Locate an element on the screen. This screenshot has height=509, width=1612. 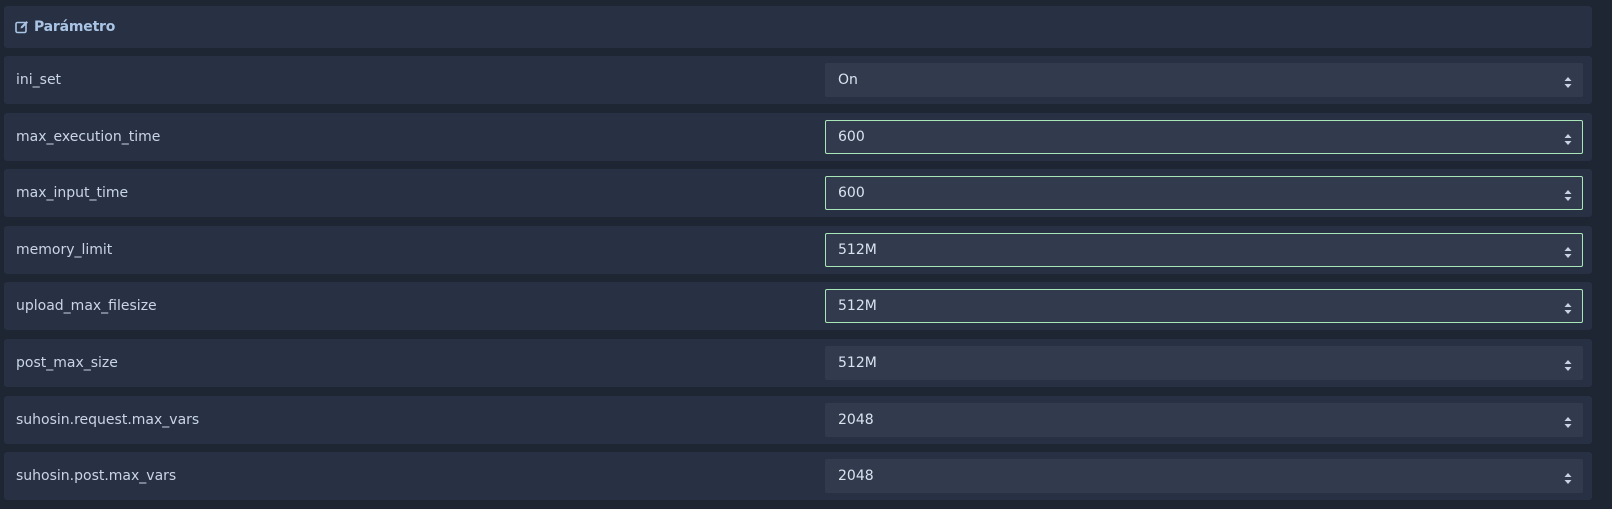
param-select-upload-max-filesize: 512M is located at coordinates (1204, 306).